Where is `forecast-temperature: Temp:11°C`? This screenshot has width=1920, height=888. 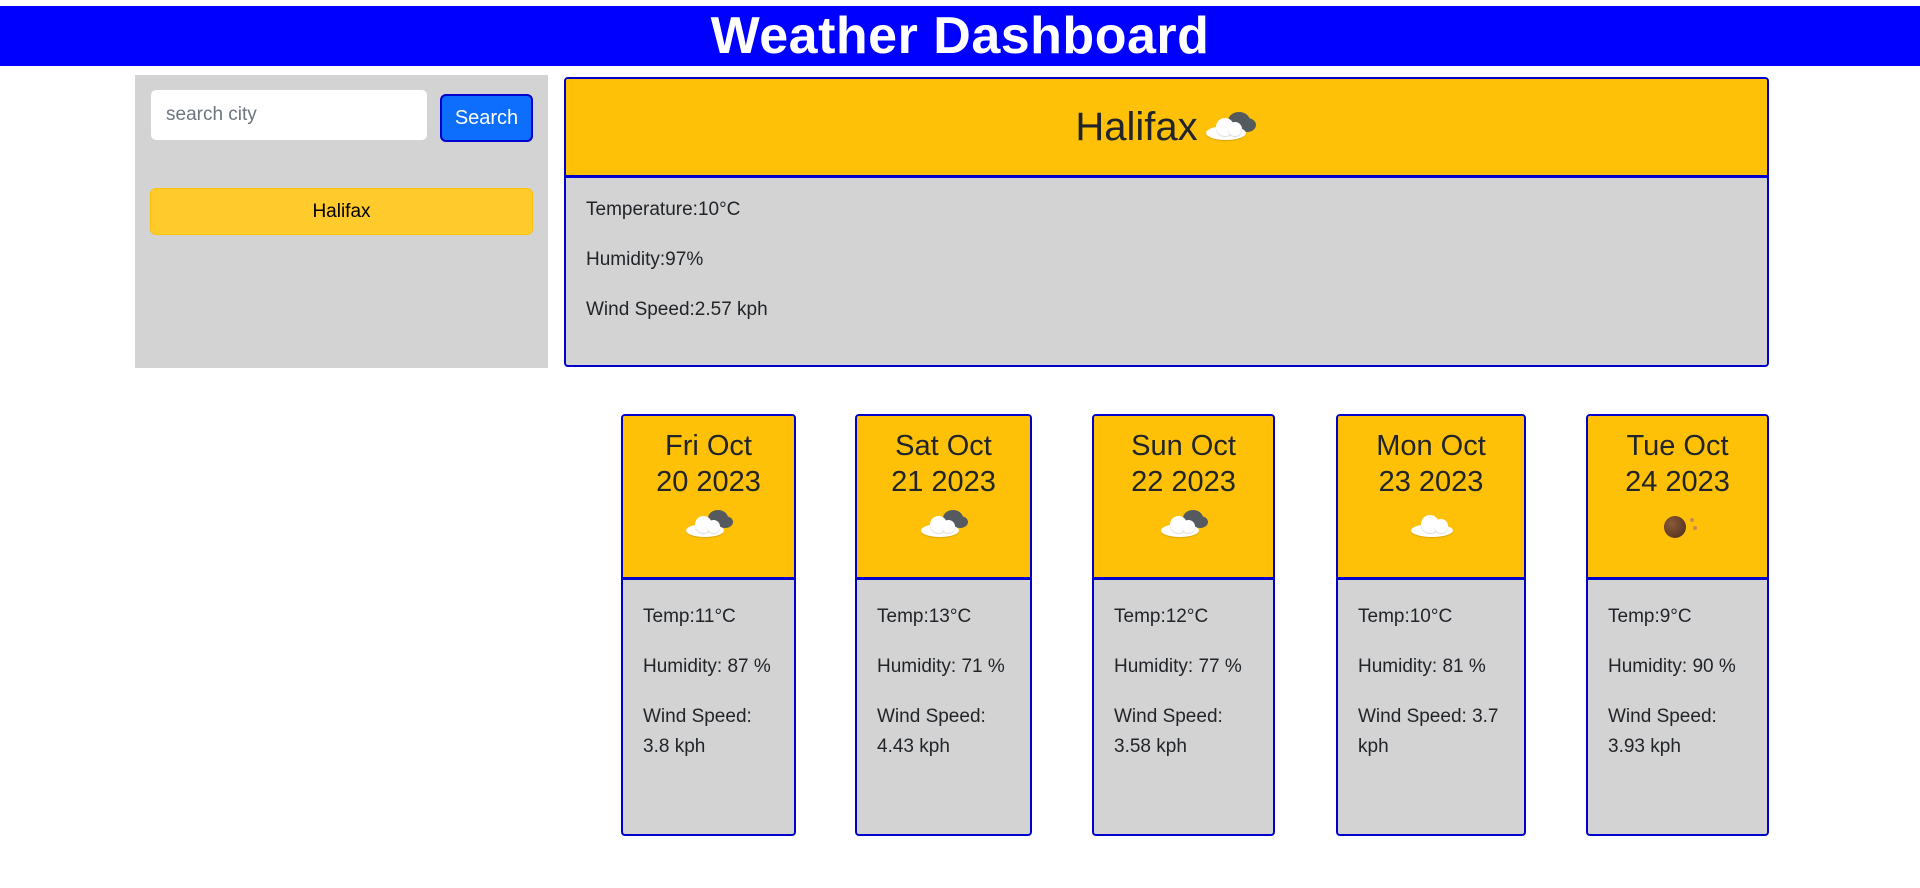 forecast-temperature: Temp:11°C is located at coordinates (689, 616).